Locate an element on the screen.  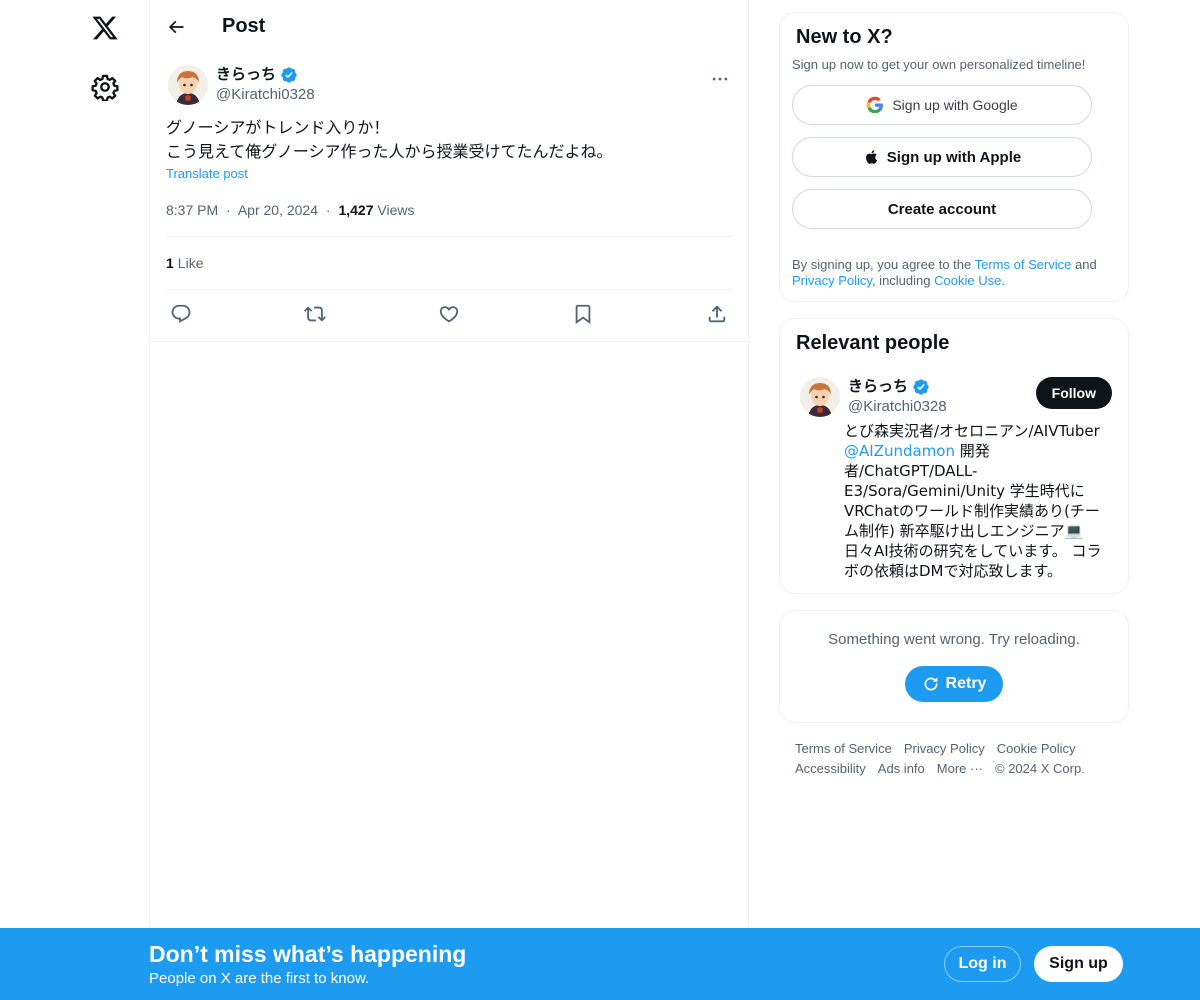
signup-google-button: Sign up with Google is located at coordinates (942, 105).